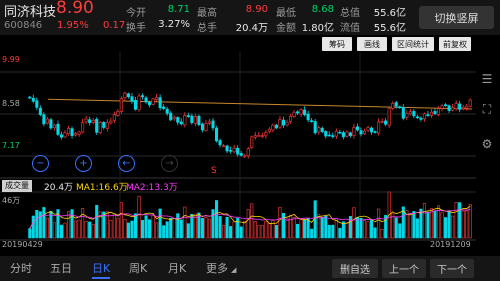 The image size is (500, 281). I want to click on switch-portrait-button: 切换竖屏, so click(456, 17).